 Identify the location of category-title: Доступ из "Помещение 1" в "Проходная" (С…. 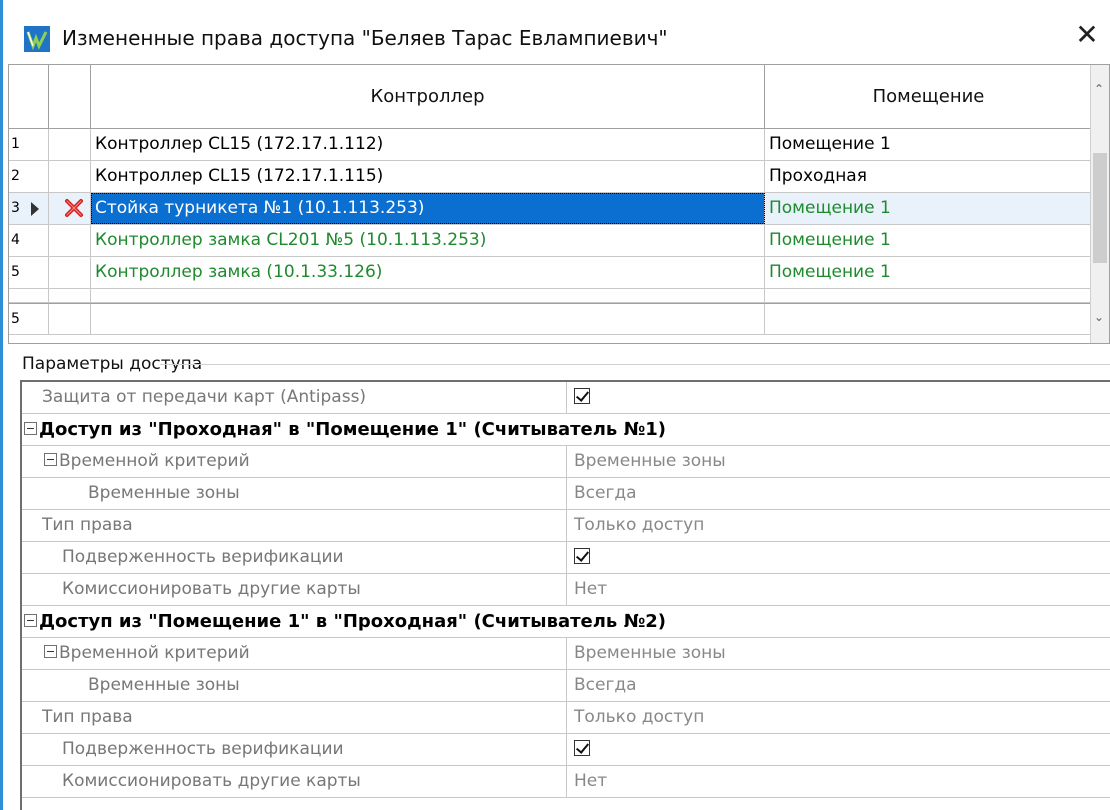
(566, 621).